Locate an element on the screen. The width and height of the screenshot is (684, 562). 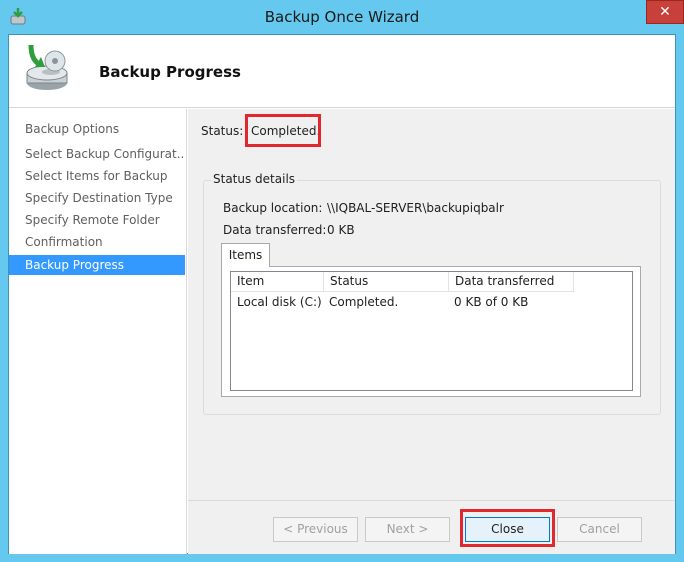
column-header-item: Item is located at coordinates (277, 282).